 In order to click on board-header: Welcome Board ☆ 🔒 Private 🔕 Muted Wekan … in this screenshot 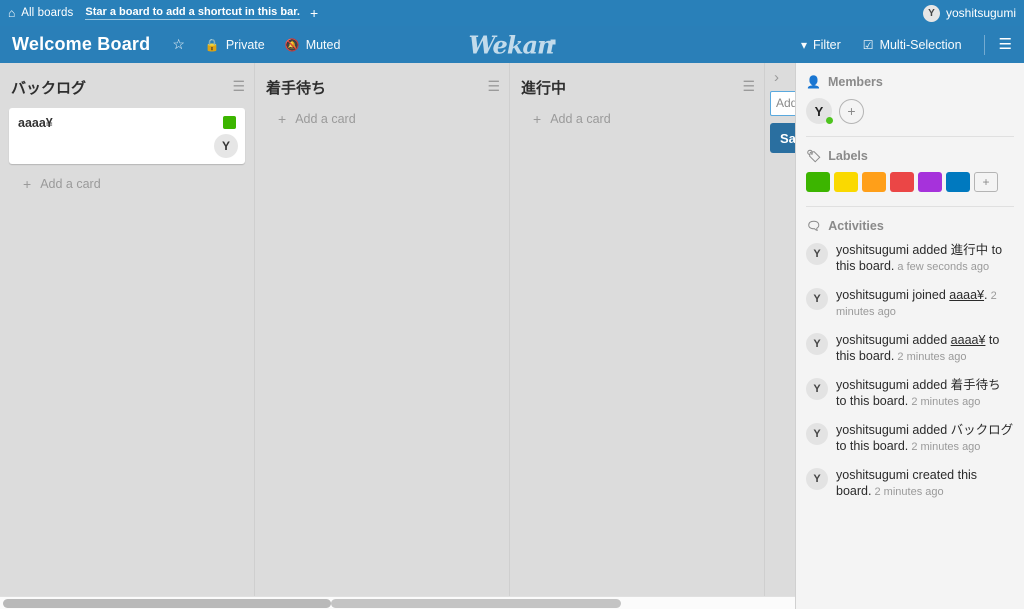, I will do `click(512, 44)`.